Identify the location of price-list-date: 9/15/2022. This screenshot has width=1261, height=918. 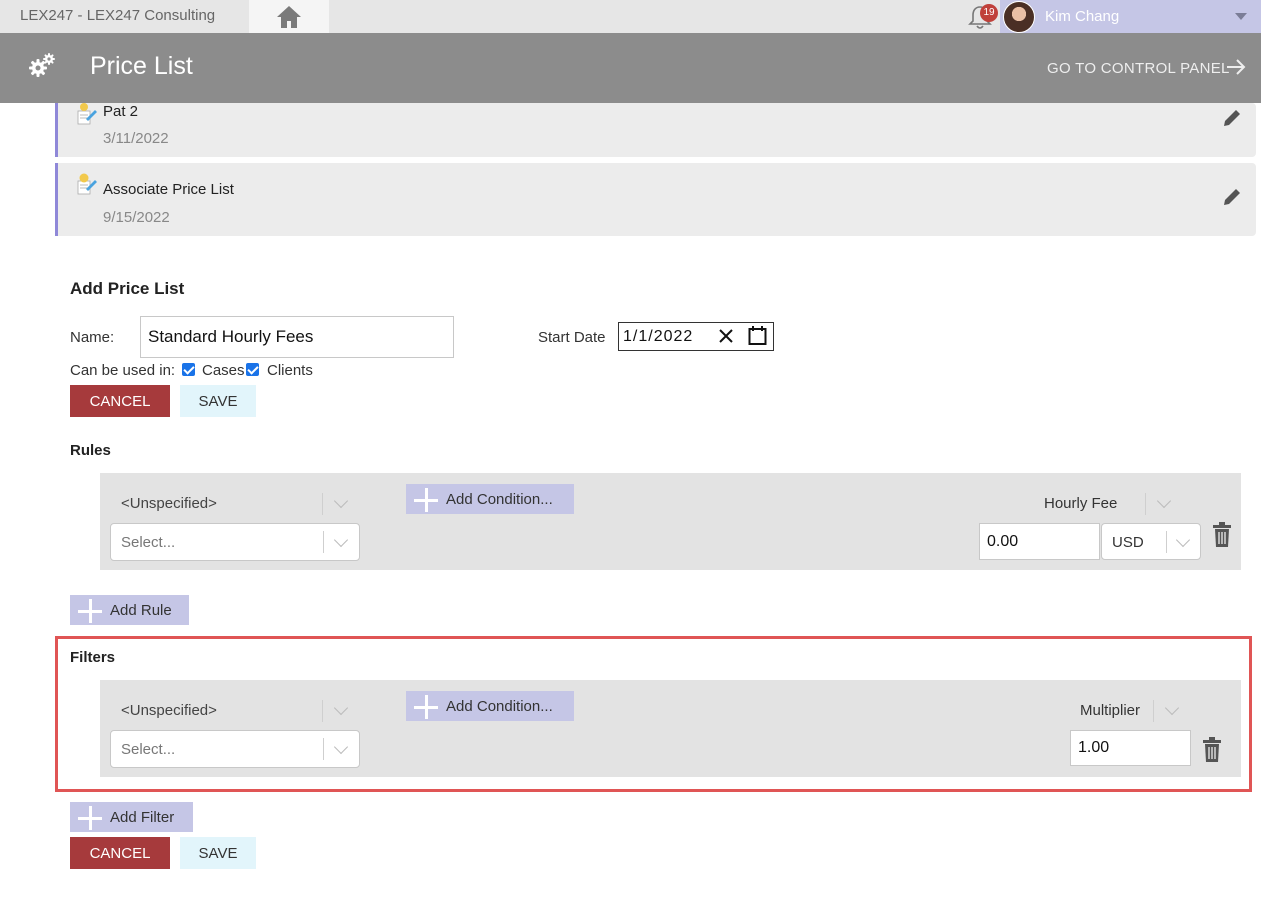
(136, 217).